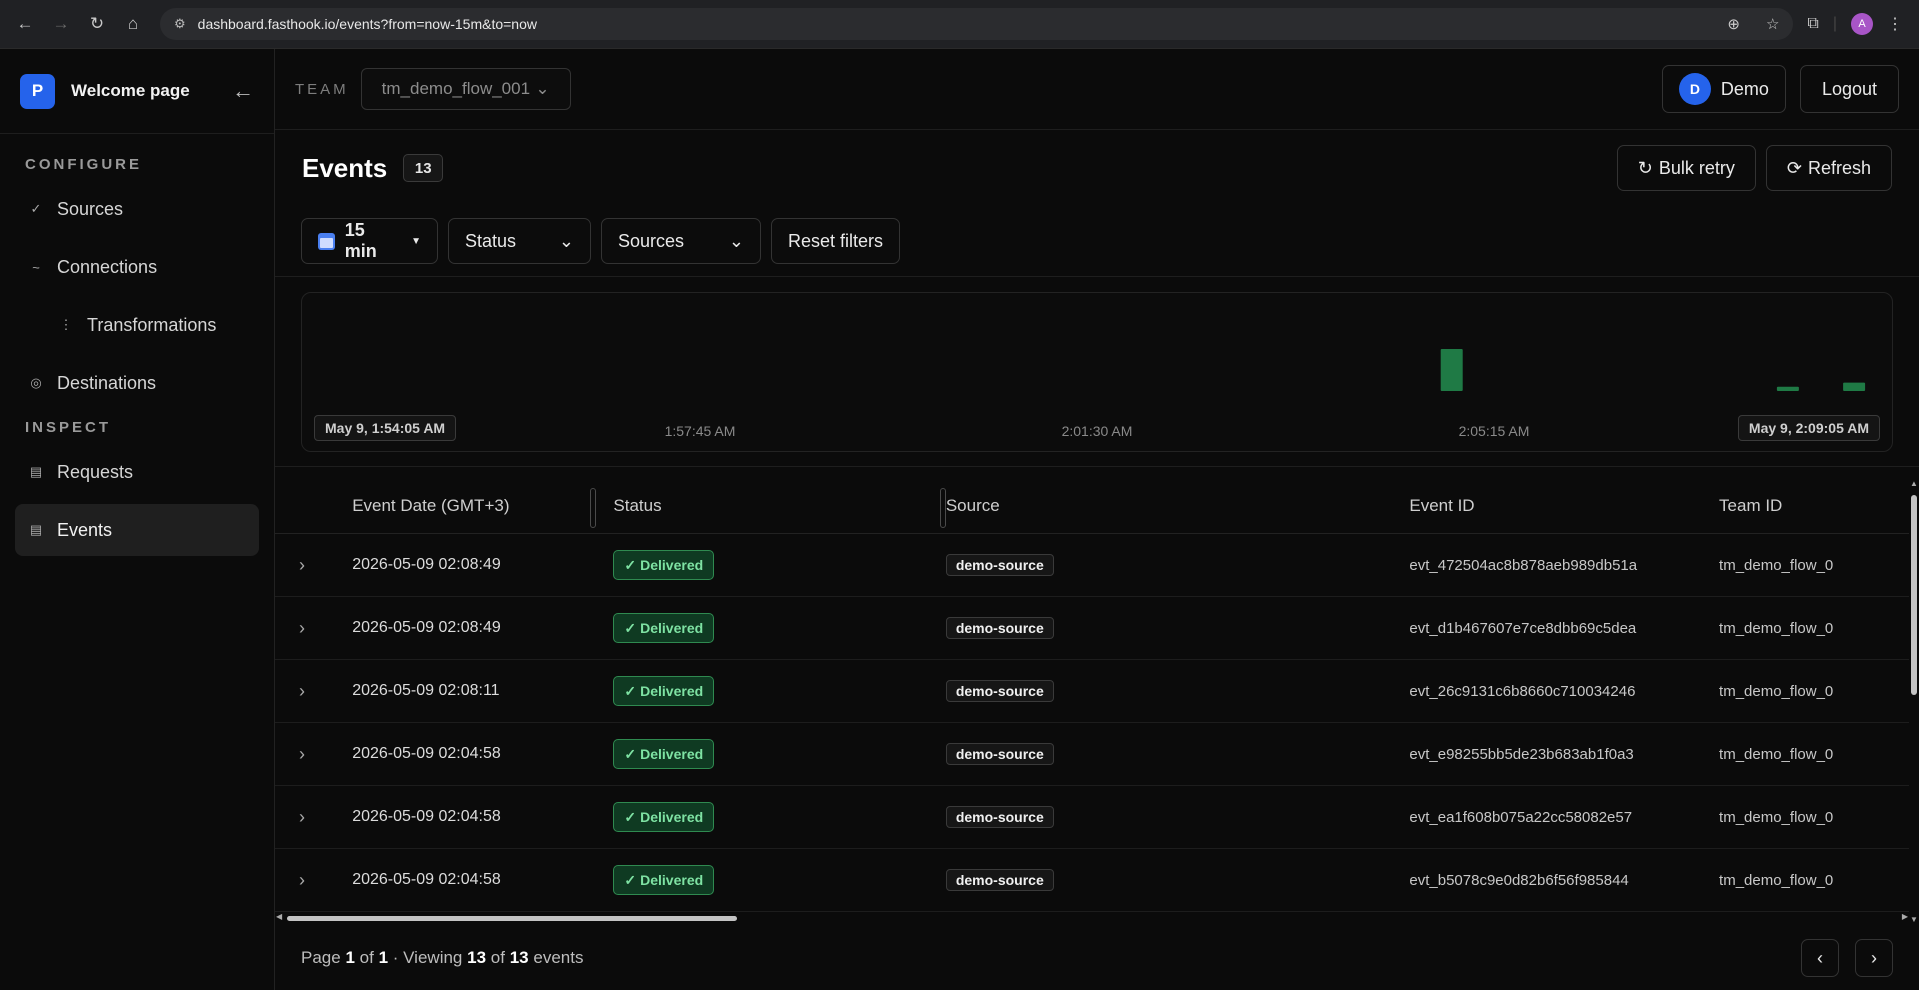 The image size is (1919, 990). I want to click on bookmark-star-icon: ☆, so click(1772, 24).